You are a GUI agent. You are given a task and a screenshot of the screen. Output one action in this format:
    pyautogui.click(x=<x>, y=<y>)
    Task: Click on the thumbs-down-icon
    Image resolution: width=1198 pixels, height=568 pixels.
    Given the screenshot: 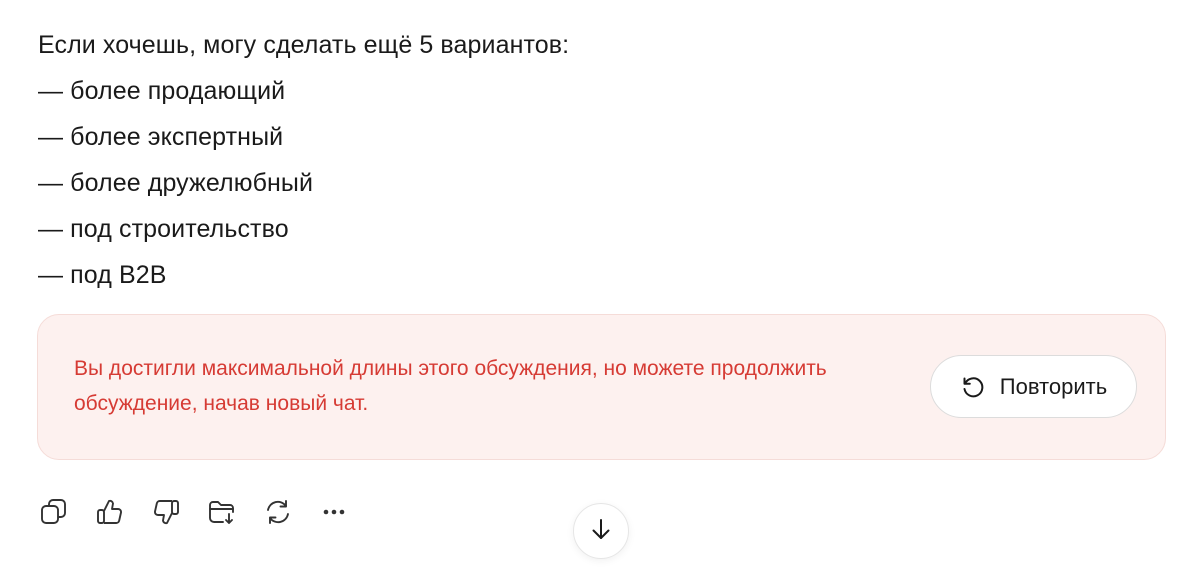 What is the action you would take?
    pyautogui.click(x=166, y=512)
    